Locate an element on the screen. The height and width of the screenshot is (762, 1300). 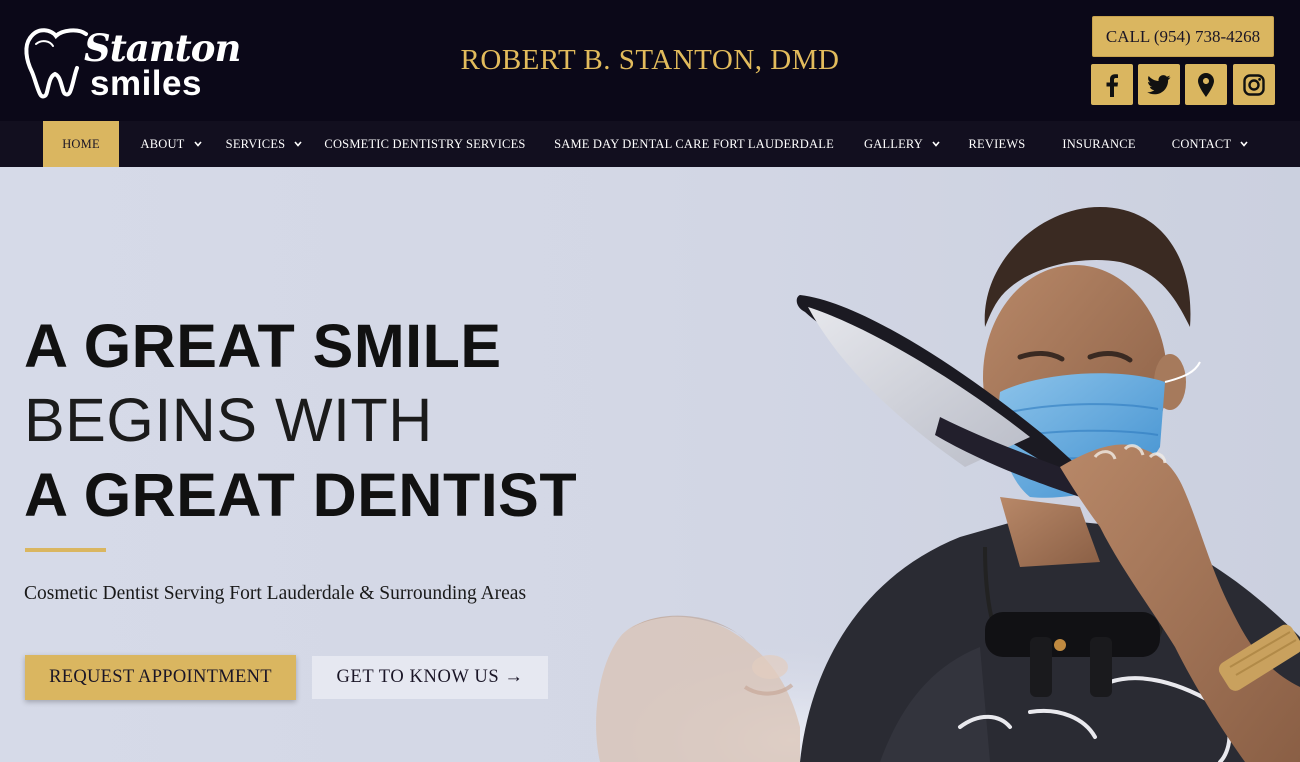
twitter-icon is located at coordinates (1159, 84).